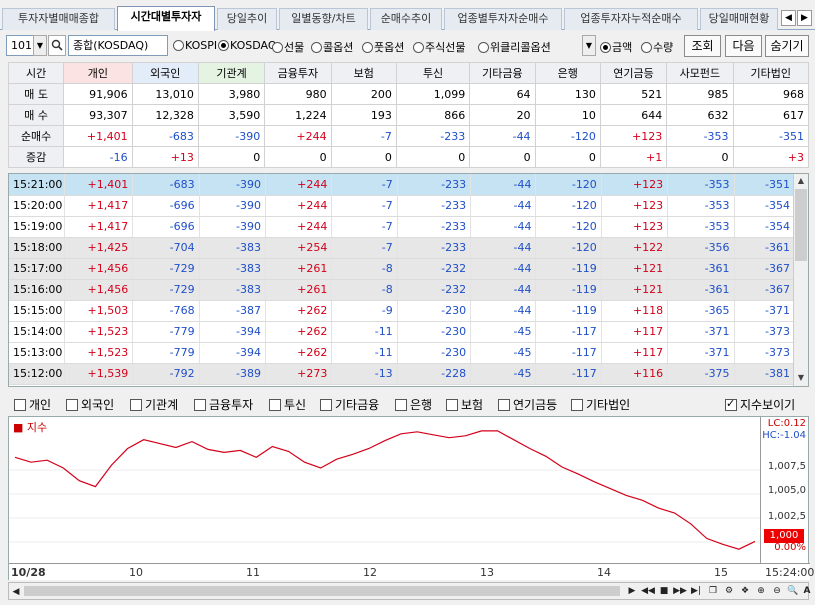 The height and width of the screenshot is (605, 815). I want to click on column-header: 기타법인, so click(771, 73).